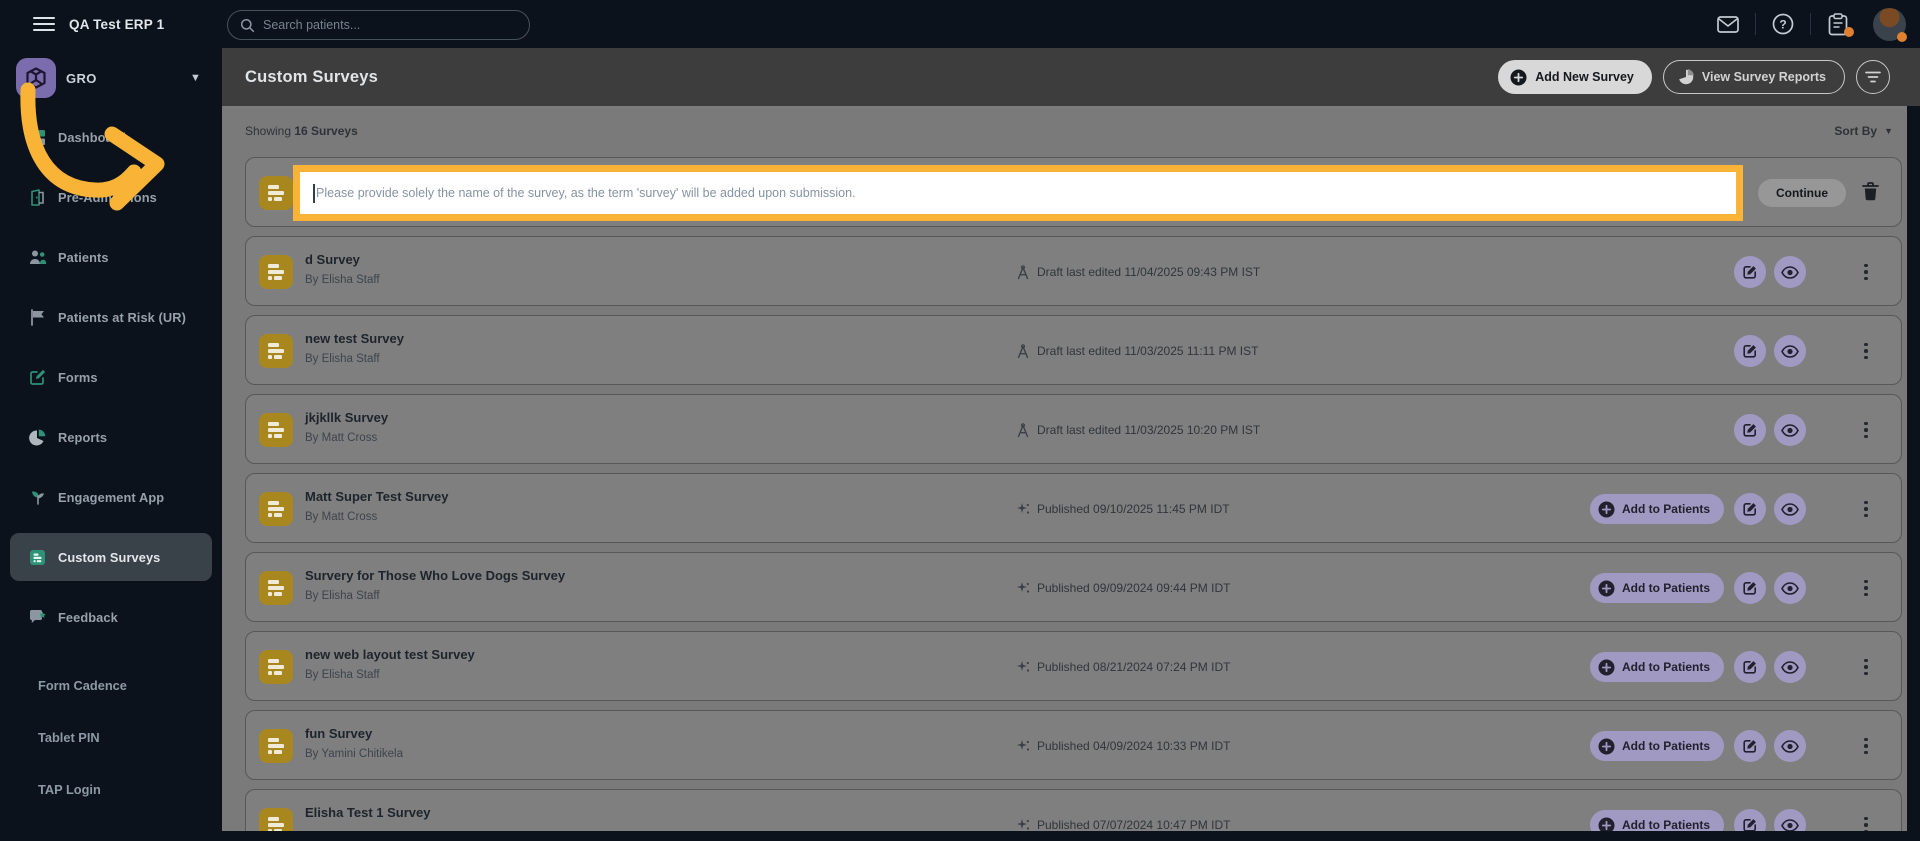 The image size is (1920, 841). What do you see at coordinates (1783, 24) in the screenshot?
I see `help-icon: ?` at bounding box center [1783, 24].